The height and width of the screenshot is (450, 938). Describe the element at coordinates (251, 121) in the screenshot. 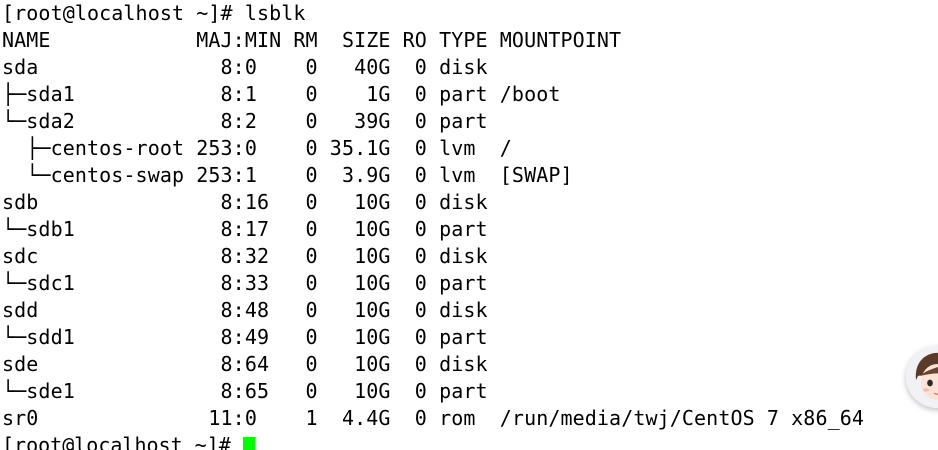

I see `table-row: └─sda2 8:2 0 39G 0 part` at that location.